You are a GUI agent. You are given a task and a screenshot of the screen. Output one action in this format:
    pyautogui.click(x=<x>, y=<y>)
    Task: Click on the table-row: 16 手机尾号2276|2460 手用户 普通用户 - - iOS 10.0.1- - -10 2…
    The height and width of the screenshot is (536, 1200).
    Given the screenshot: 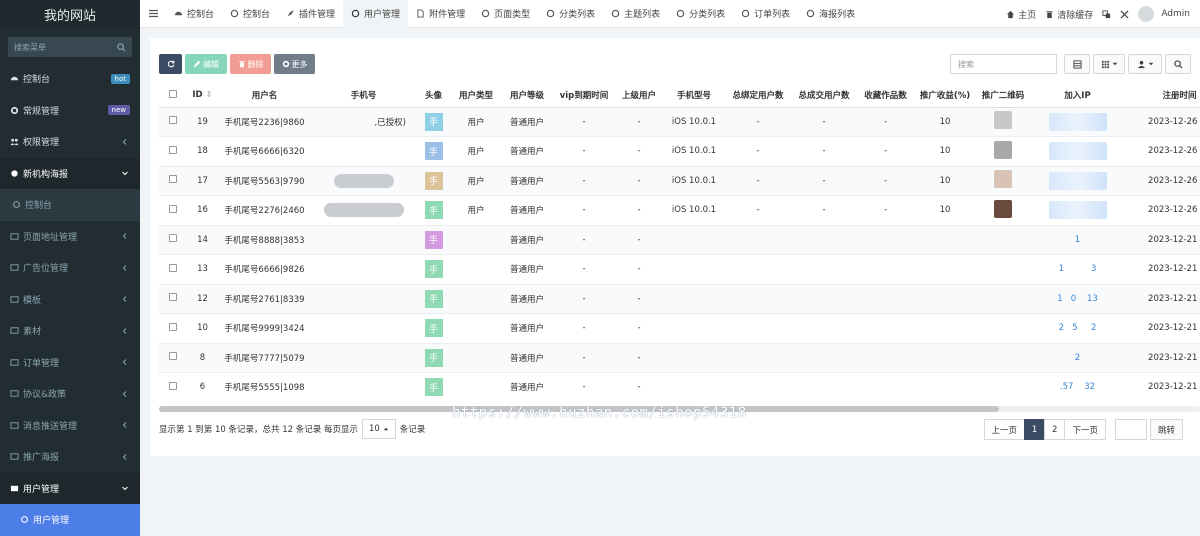 What is the action you would take?
    pyautogui.click(x=679, y=210)
    